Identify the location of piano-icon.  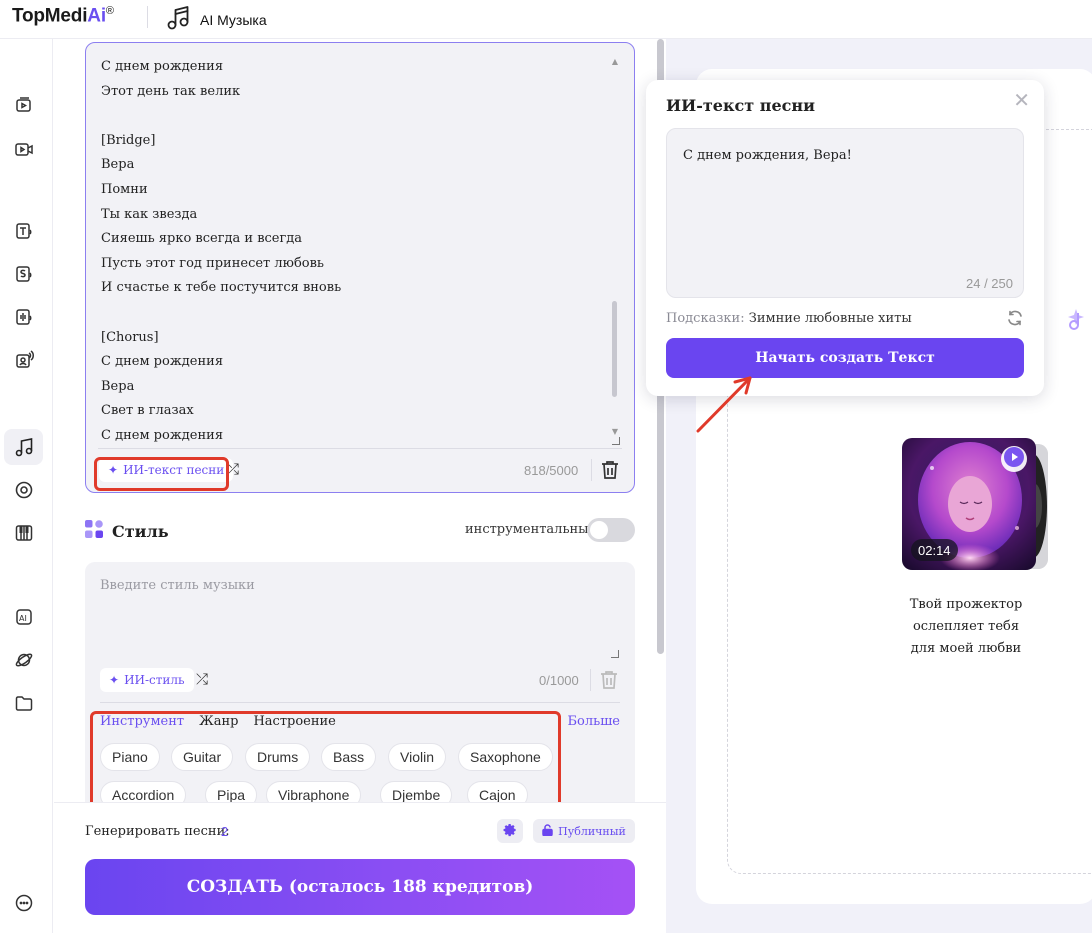
(23, 533).